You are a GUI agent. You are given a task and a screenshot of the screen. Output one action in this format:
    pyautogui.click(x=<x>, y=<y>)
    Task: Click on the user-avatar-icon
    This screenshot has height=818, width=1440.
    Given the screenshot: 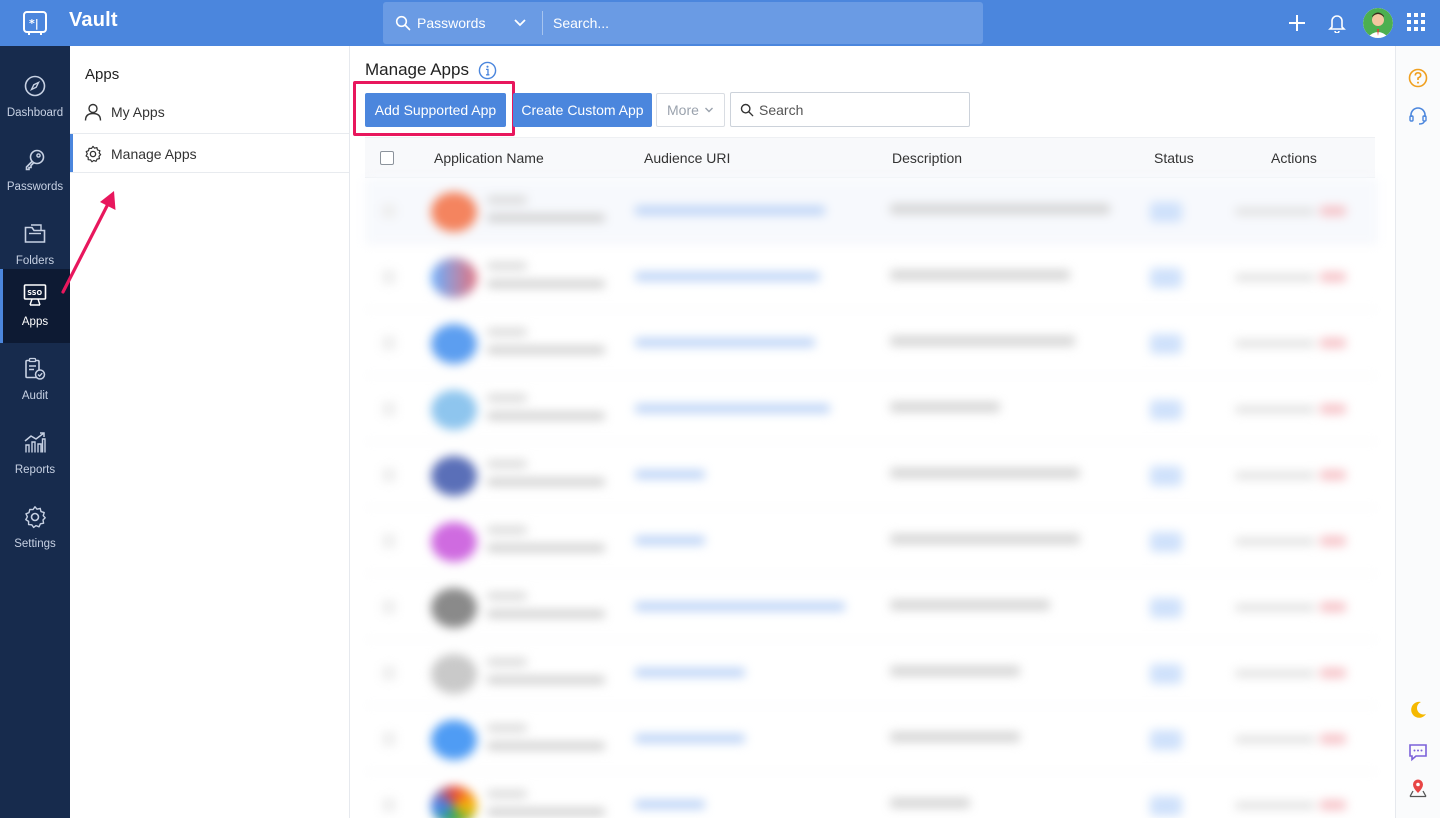 What is the action you would take?
    pyautogui.click(x=1378, y=23)
    